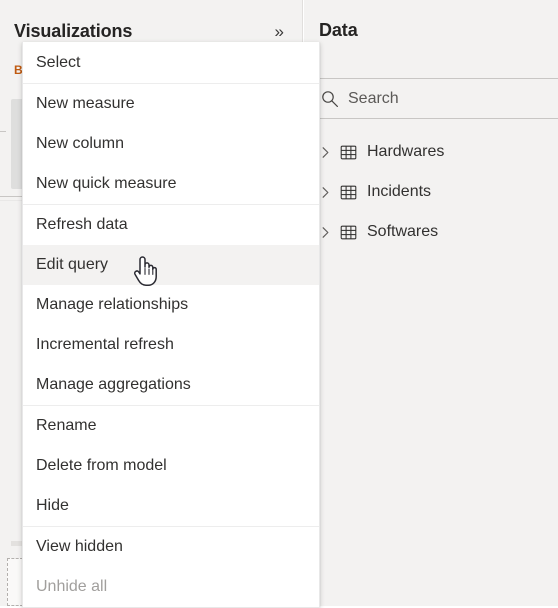  Describe the element at coordinates (80, 143) in the screenshot. I see `menu-item-label: New column` at that location.